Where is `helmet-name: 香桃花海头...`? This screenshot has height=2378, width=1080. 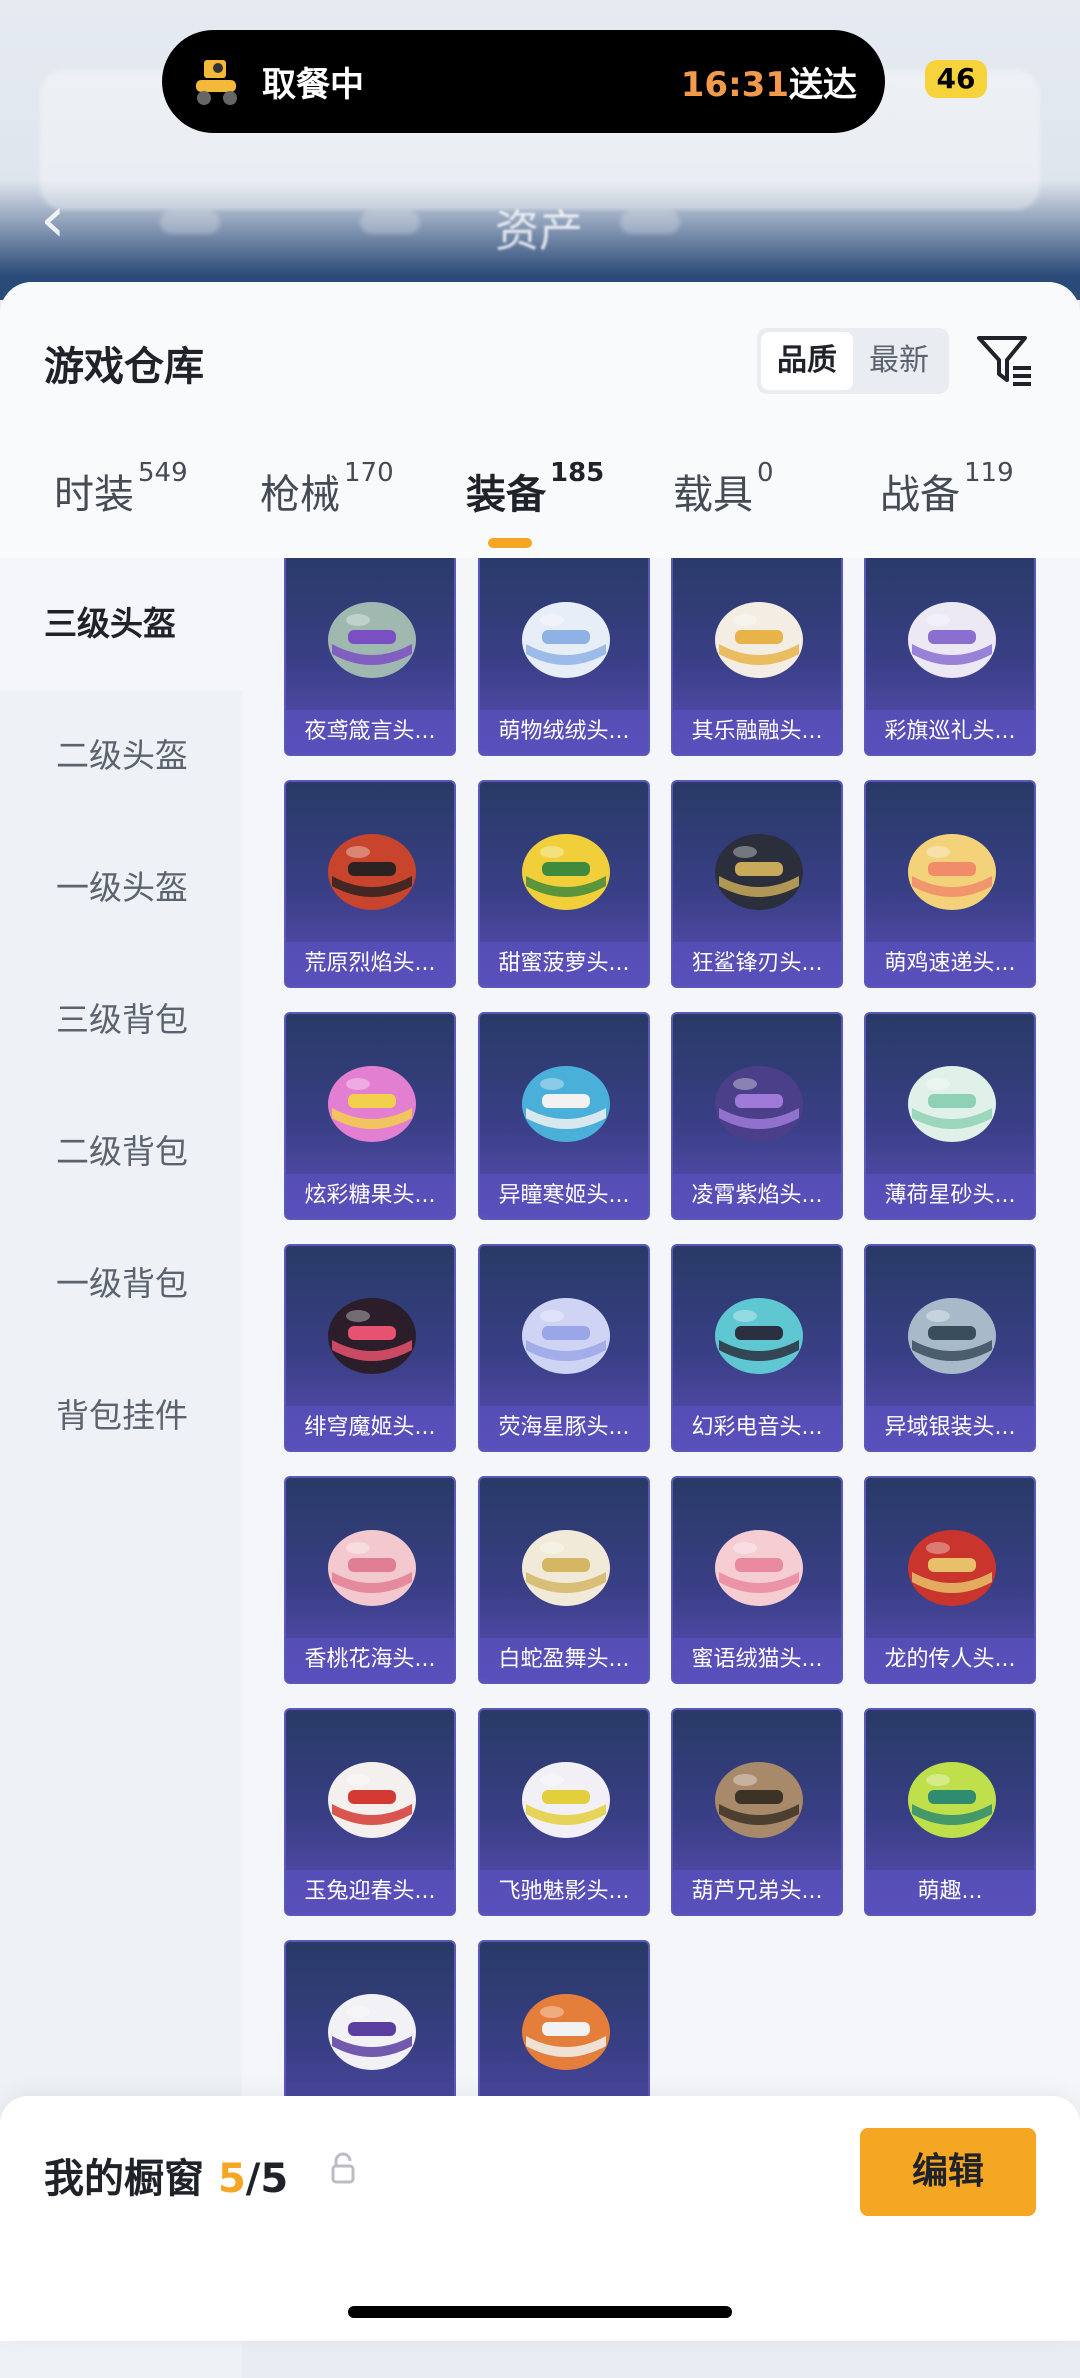
helmet-name: 香桃花海头... is located at coordinates (370, 1660).